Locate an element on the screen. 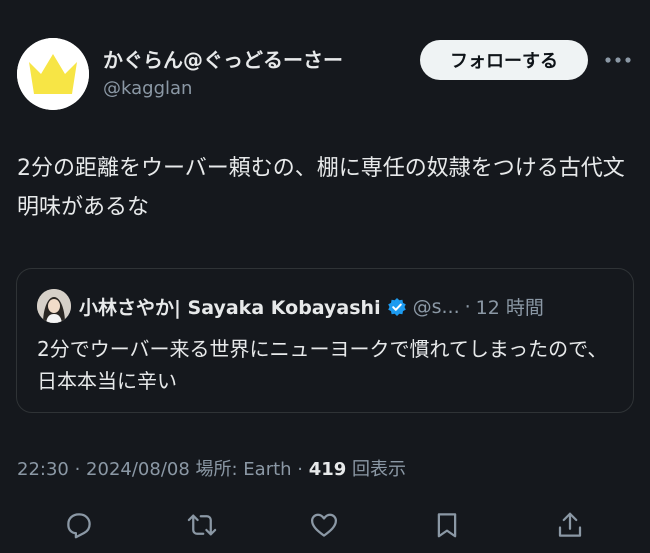  author-avatar is located at coordinates (53, 74).